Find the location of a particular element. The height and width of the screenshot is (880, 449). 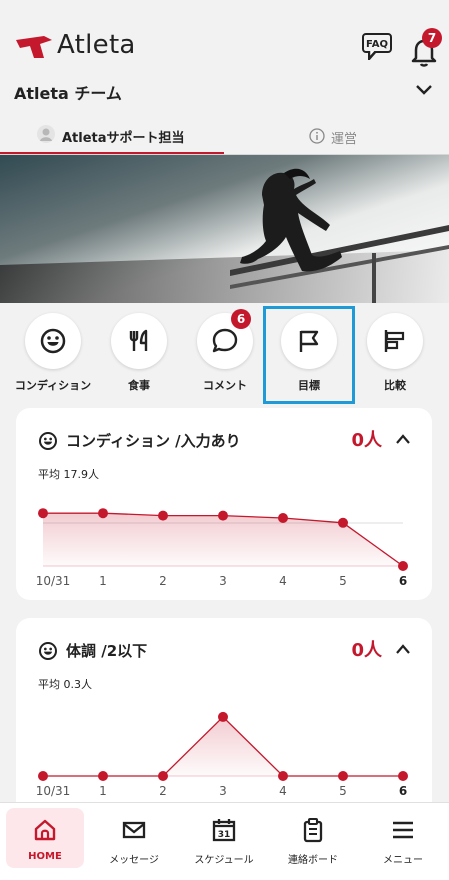

quick-action-label: 食事 is located at coordinates (139, 385).